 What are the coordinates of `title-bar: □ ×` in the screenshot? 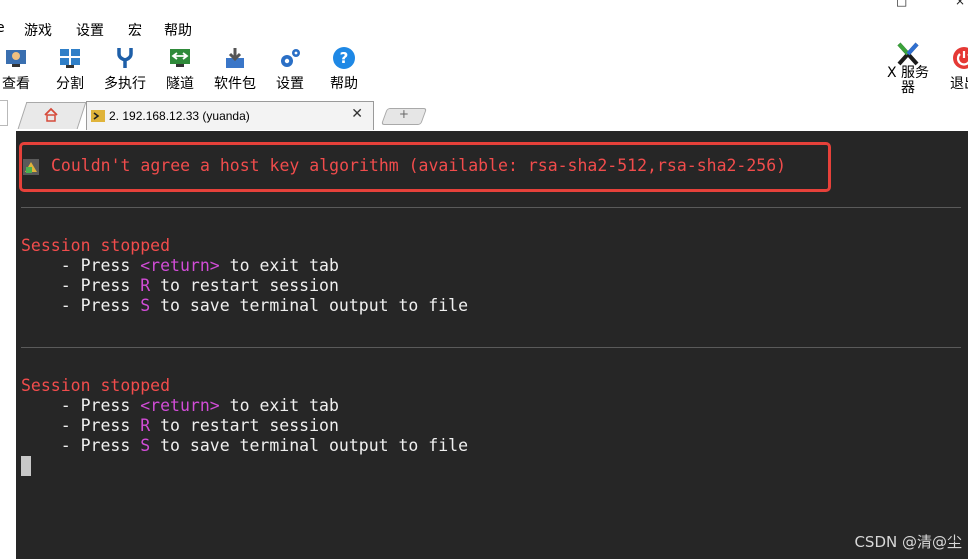 It's located at (484, 8).